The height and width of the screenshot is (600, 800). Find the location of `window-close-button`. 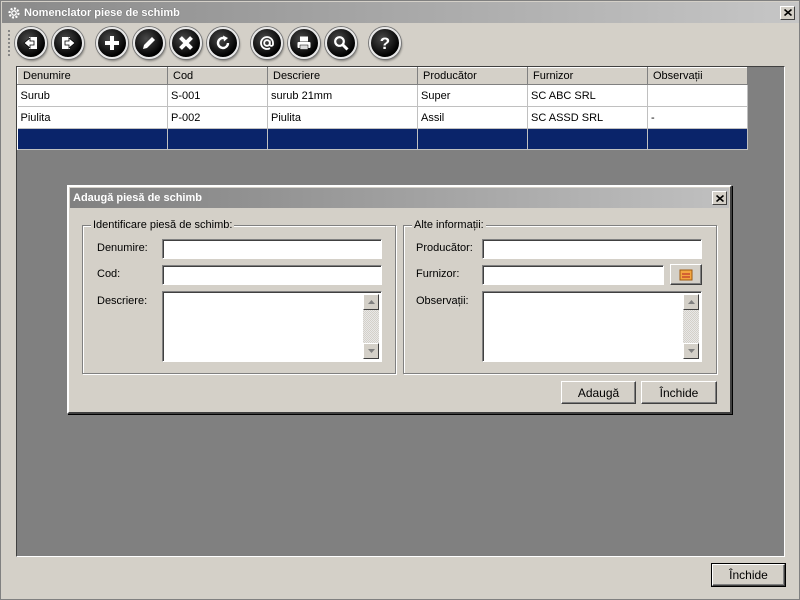

window-close-button is located at coordinates (787, 12).